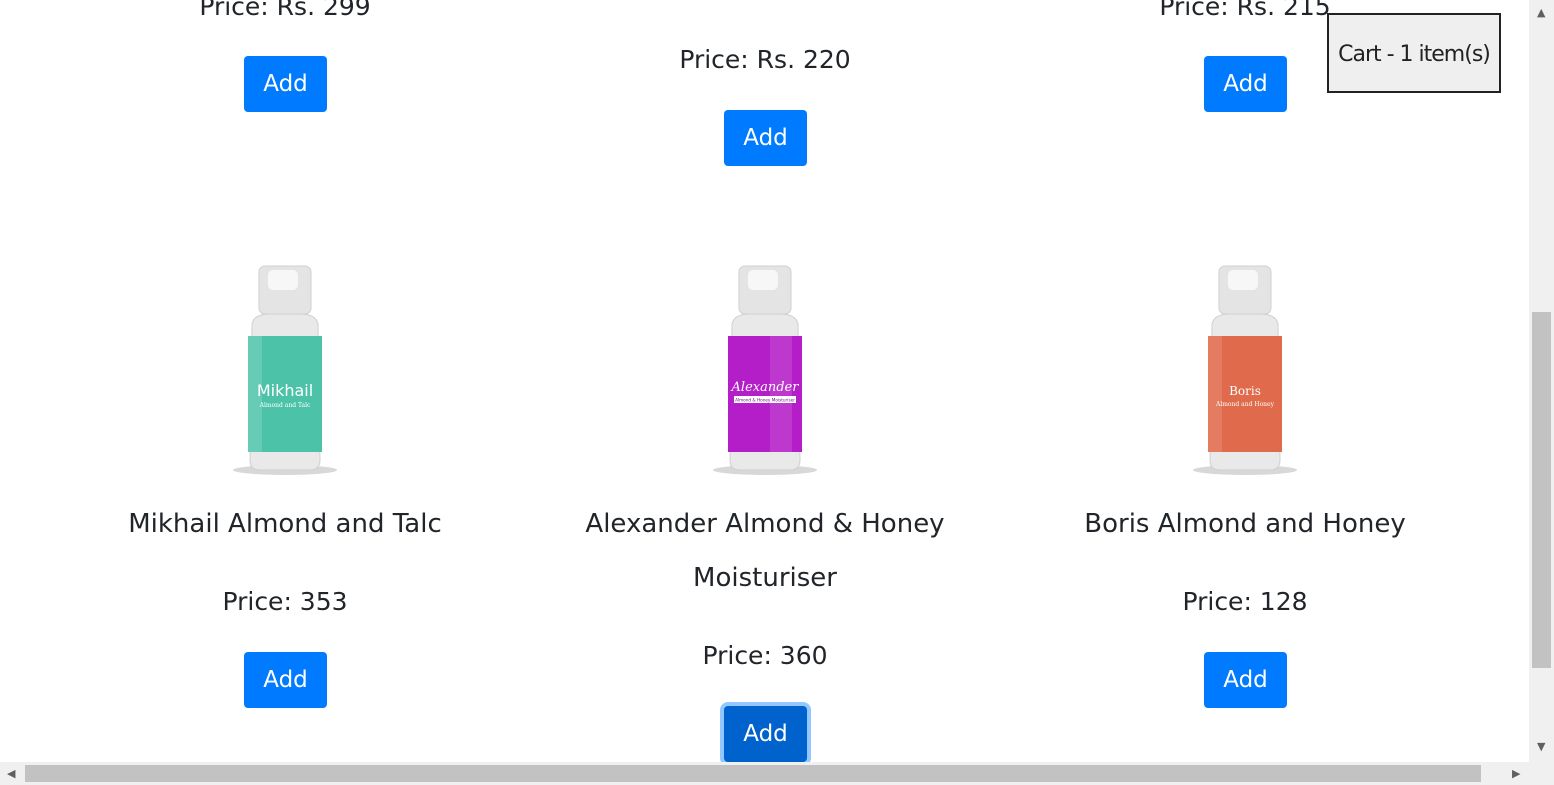 The image size is (1554, 785). Describe the element at coordinates (1516, 773) in the screenshot. I see `scroll-right-icon: ▶` at that location.